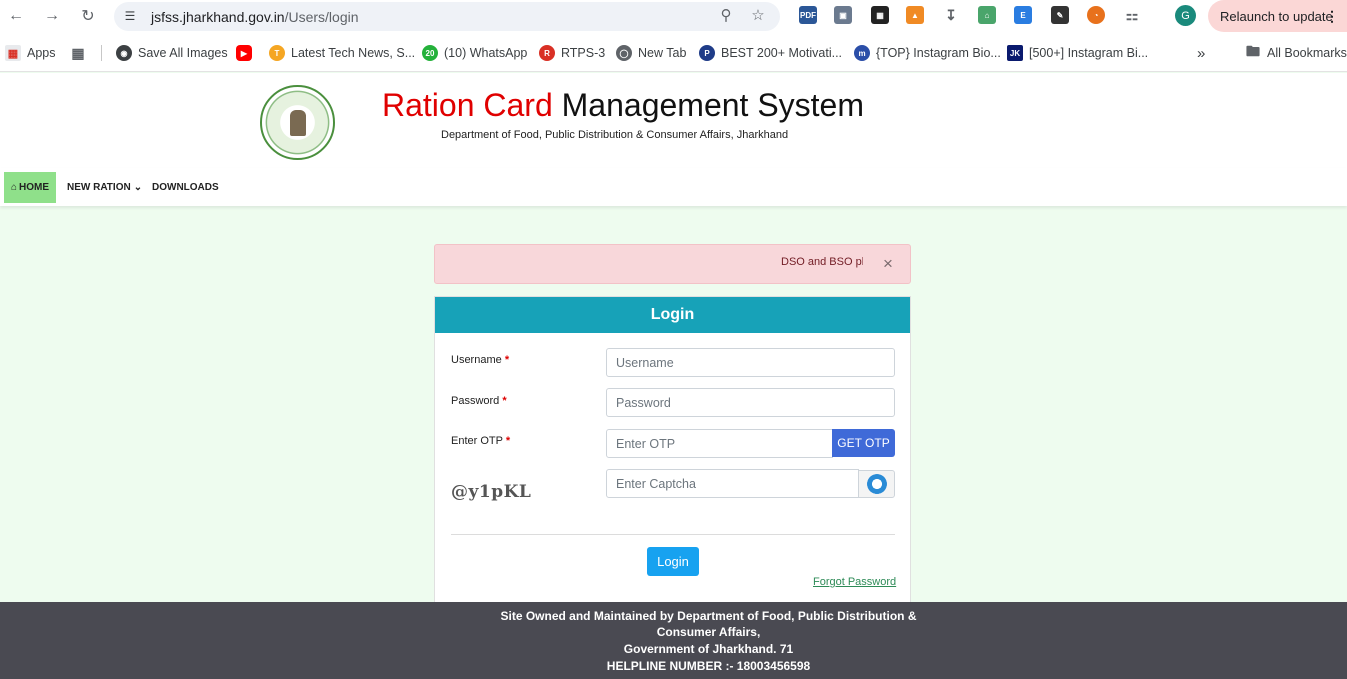 This screenshot has height=679, width=1347. I want to click on bookmark-label: RTPS-3, so click(583, 53).